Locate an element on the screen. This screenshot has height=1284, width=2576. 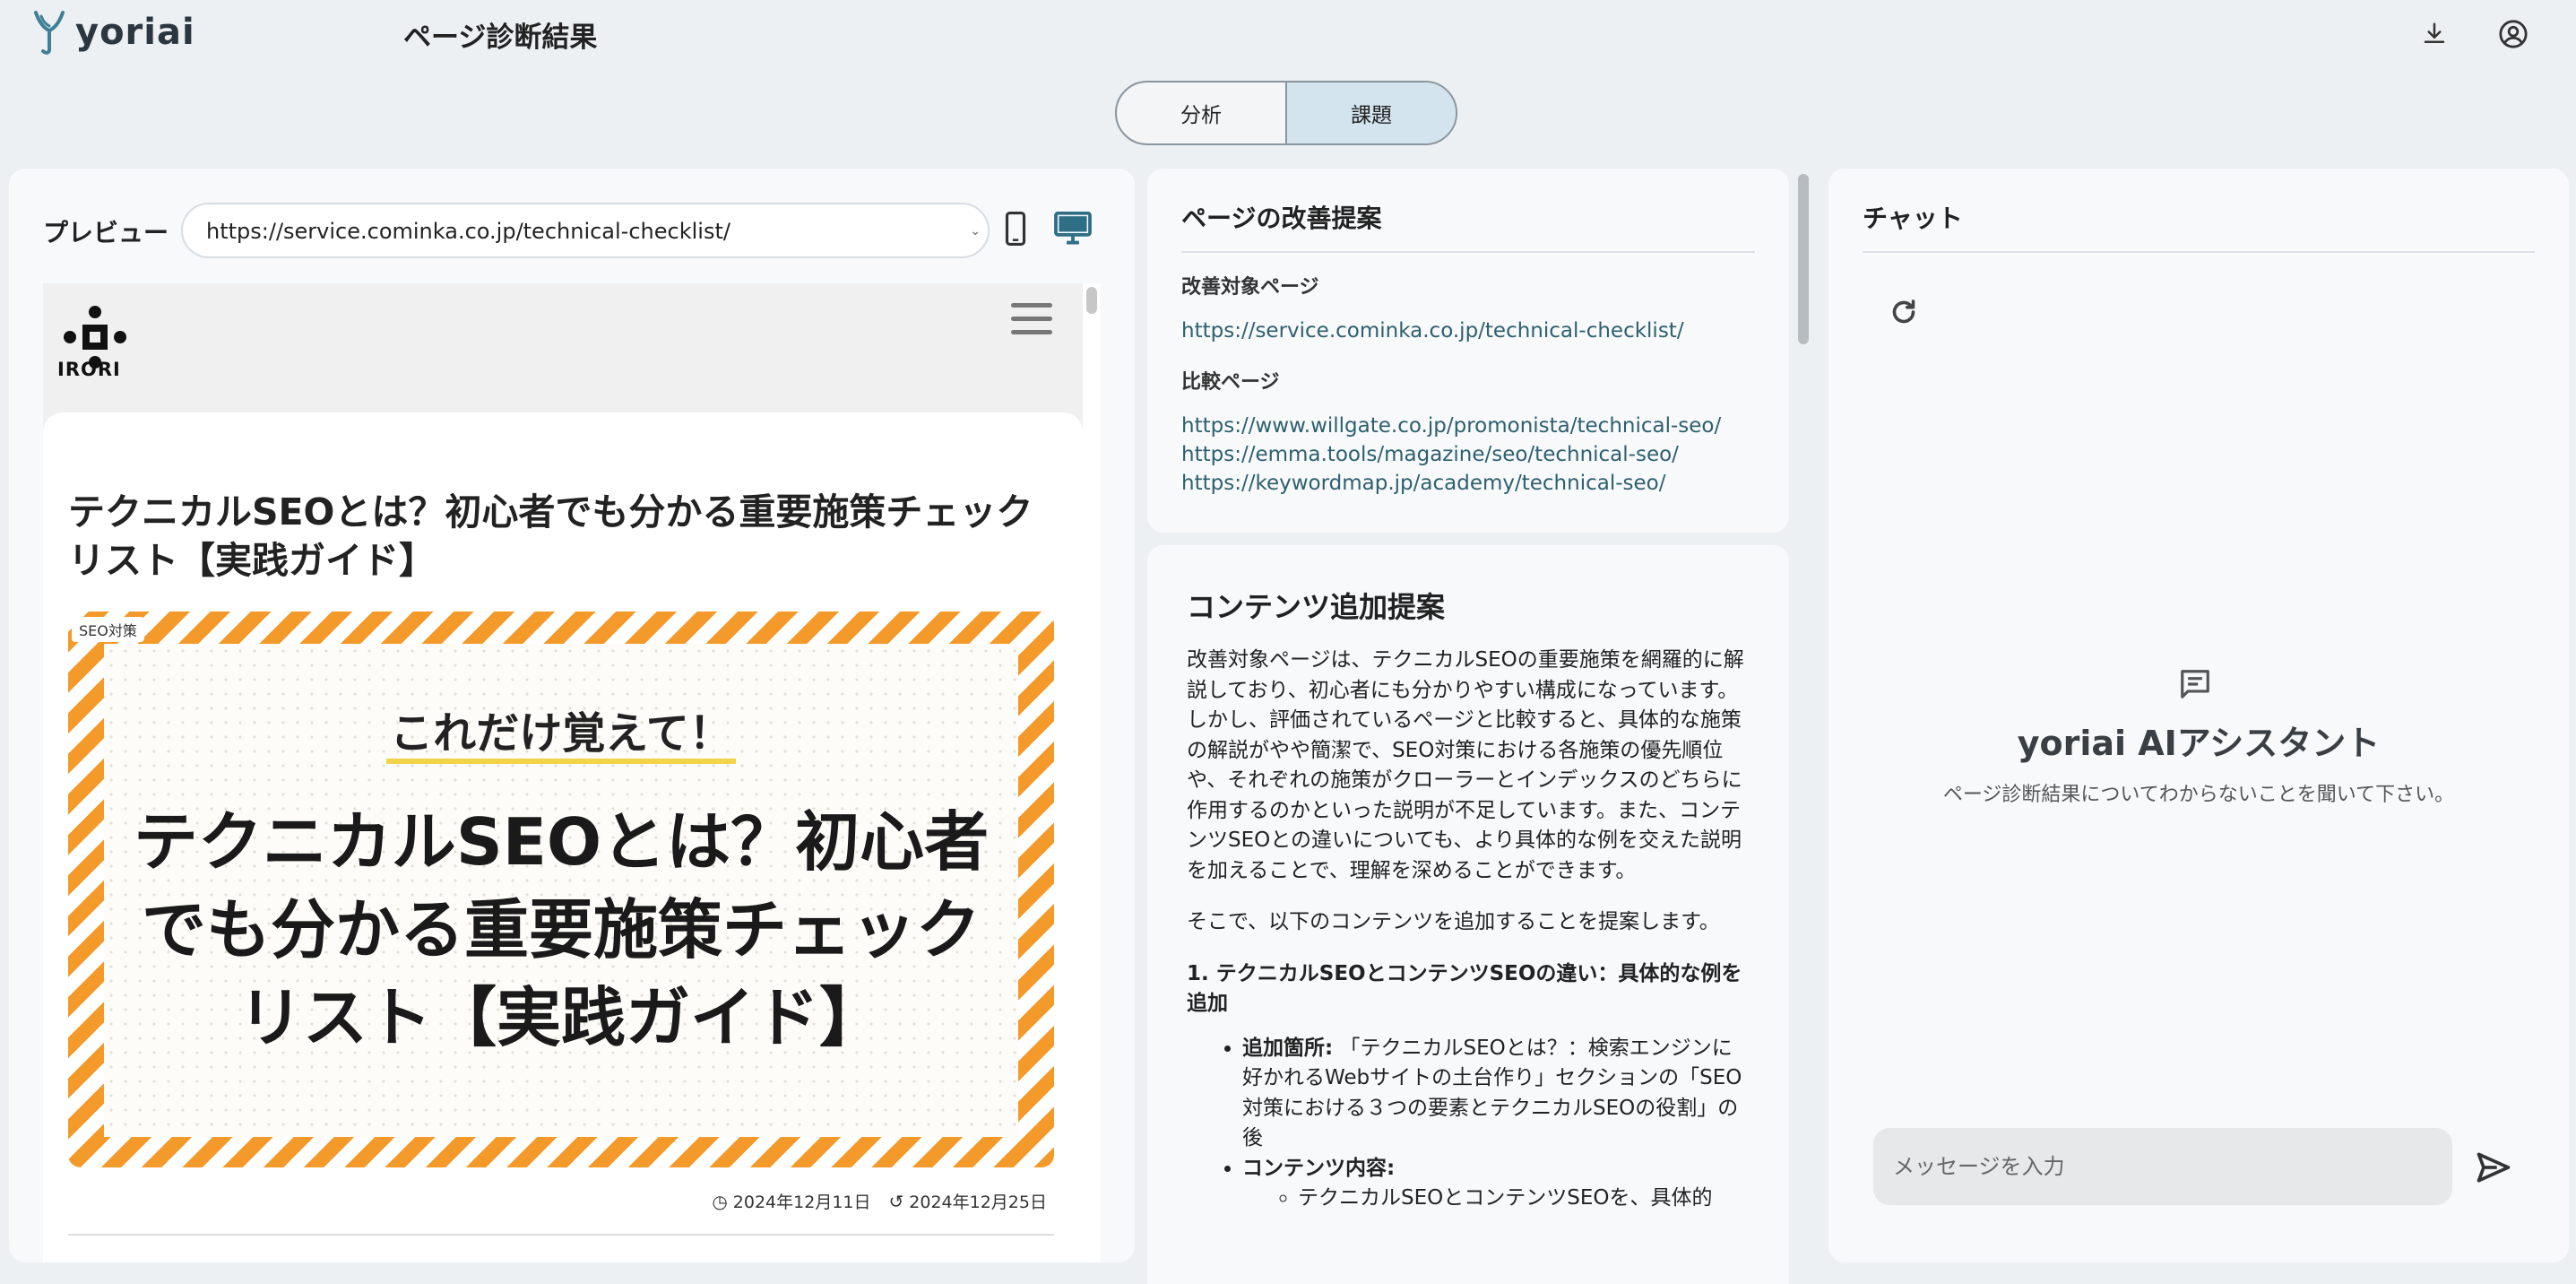
published-date: ◷ 2024年12月11日 is located at coordinates (791, 1201).